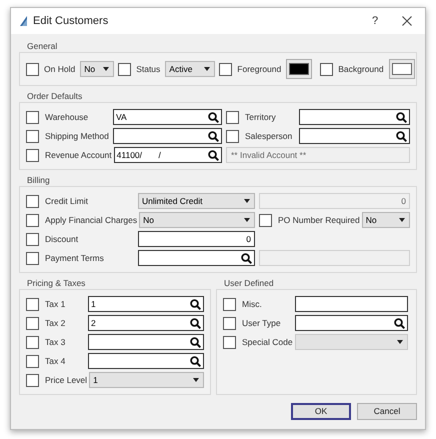  What do you see at coordinates (196, 201) in the screenshot?
I see `dropdown: Unlimited Credit` at bounding box center [196, 201].